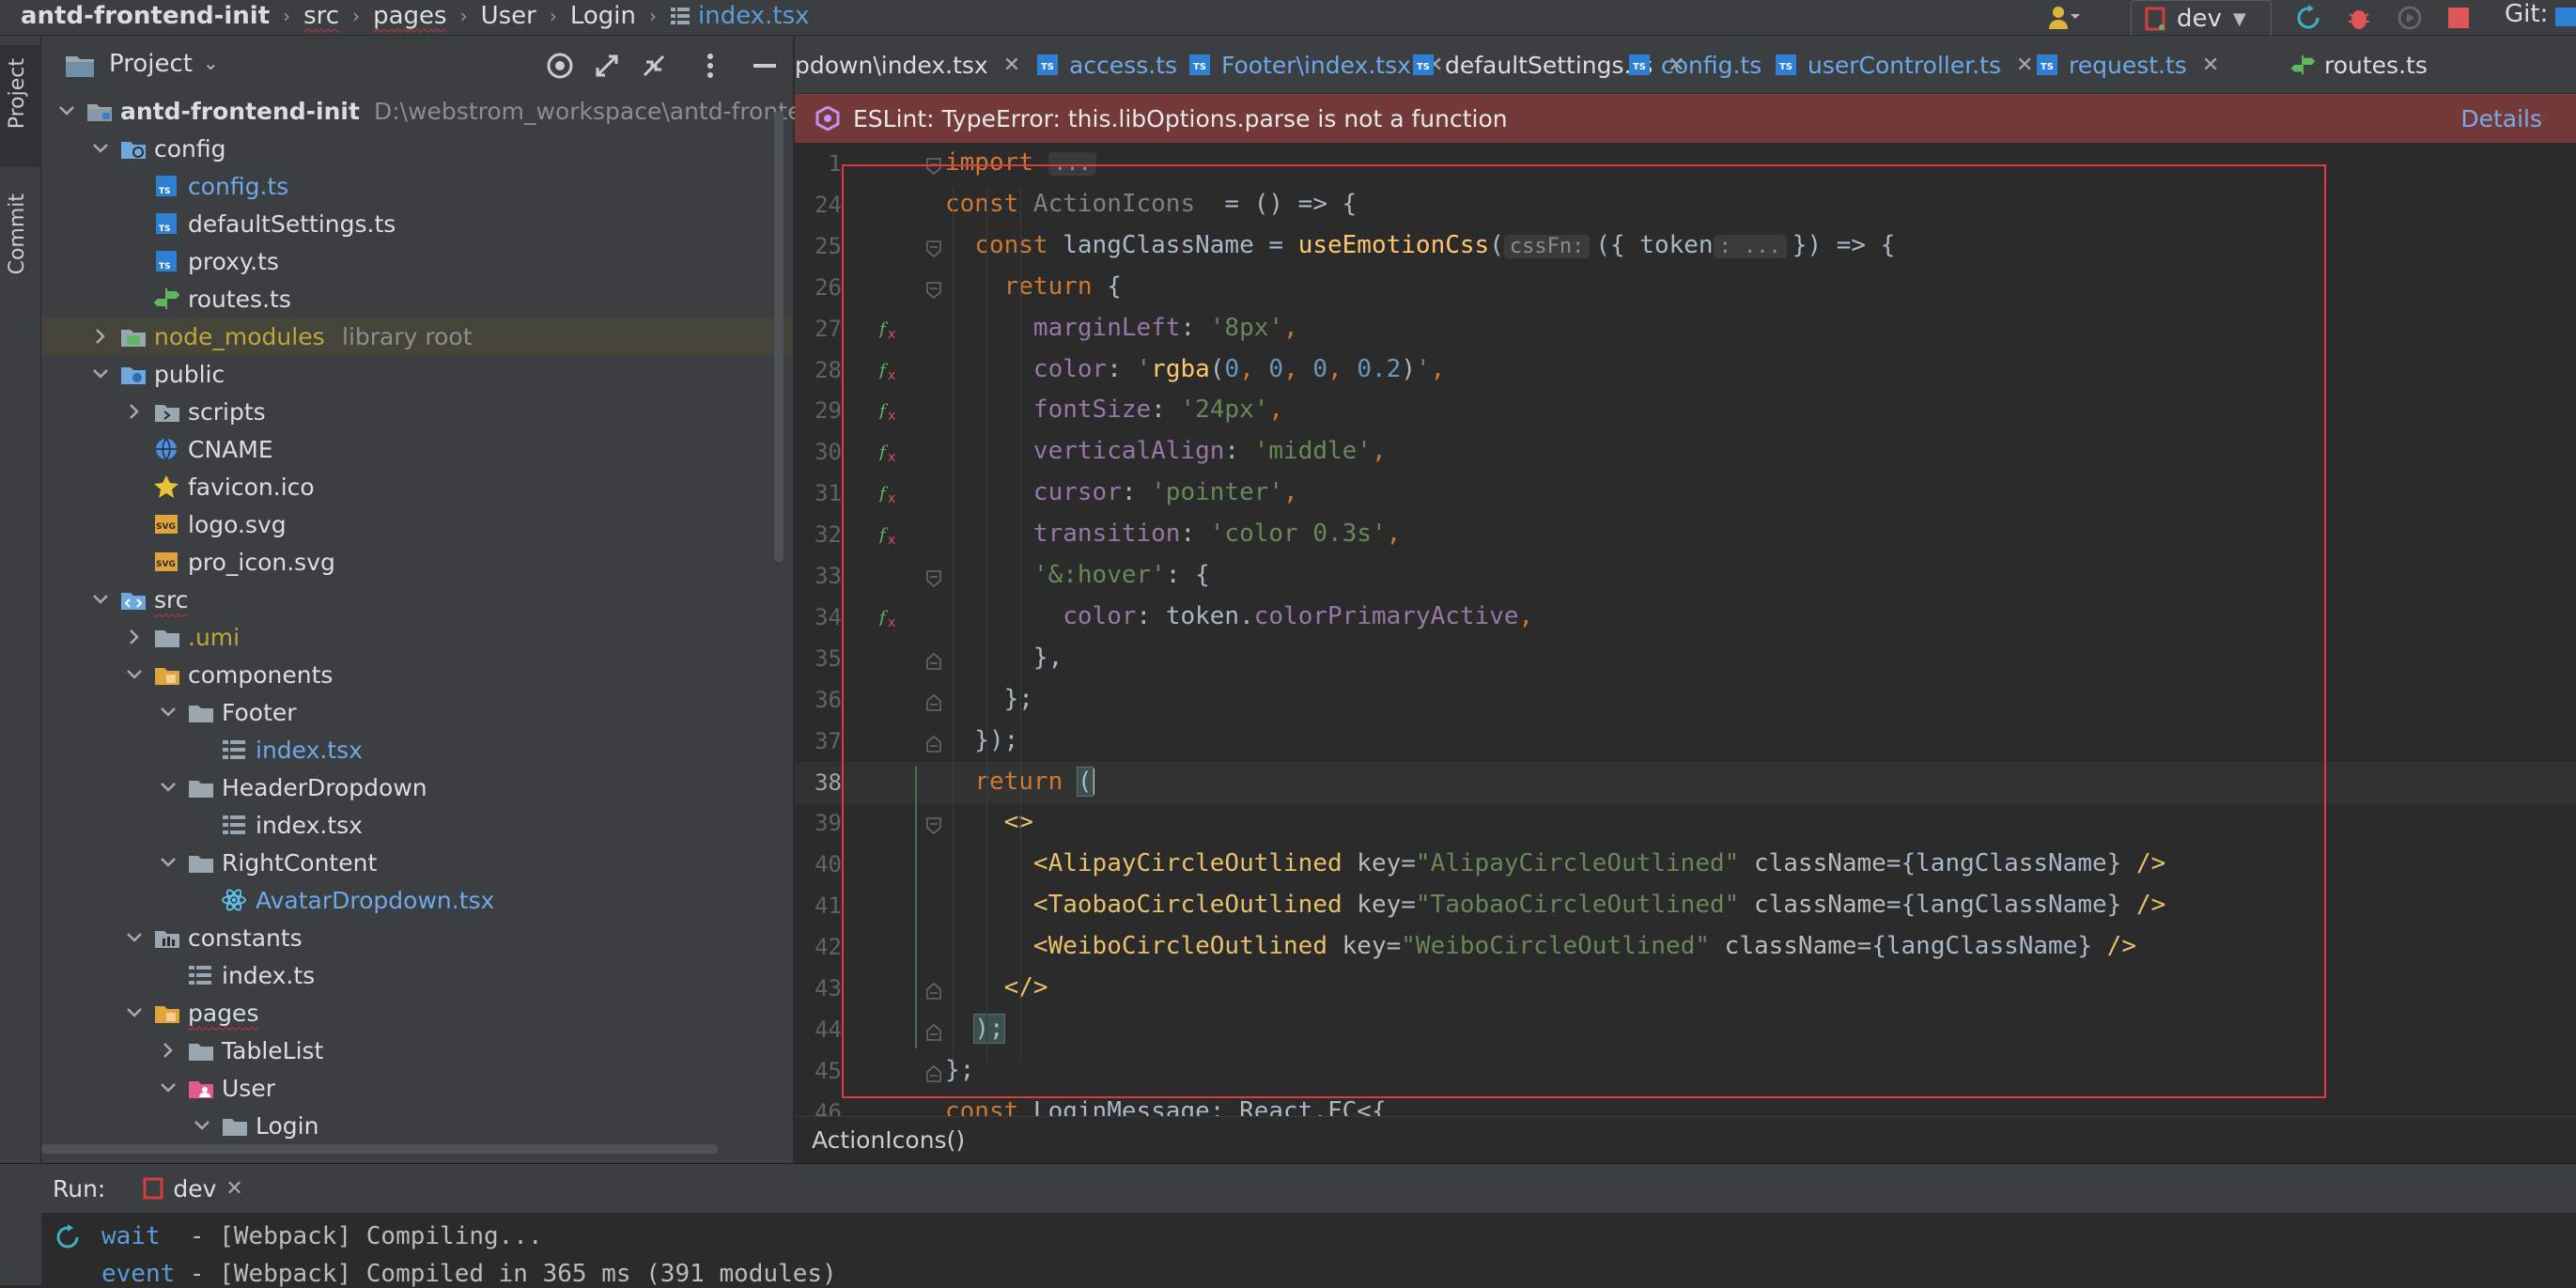 This screenshot has width=2576, height=1288. Describe the element at coordinates (711, 66) in the screenshot. I see `options-menu-icon` at that location.